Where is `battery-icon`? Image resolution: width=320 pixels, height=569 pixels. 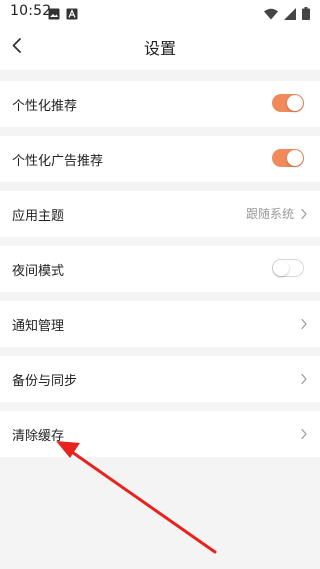 battery-icon is located at coordinates (306, 14).